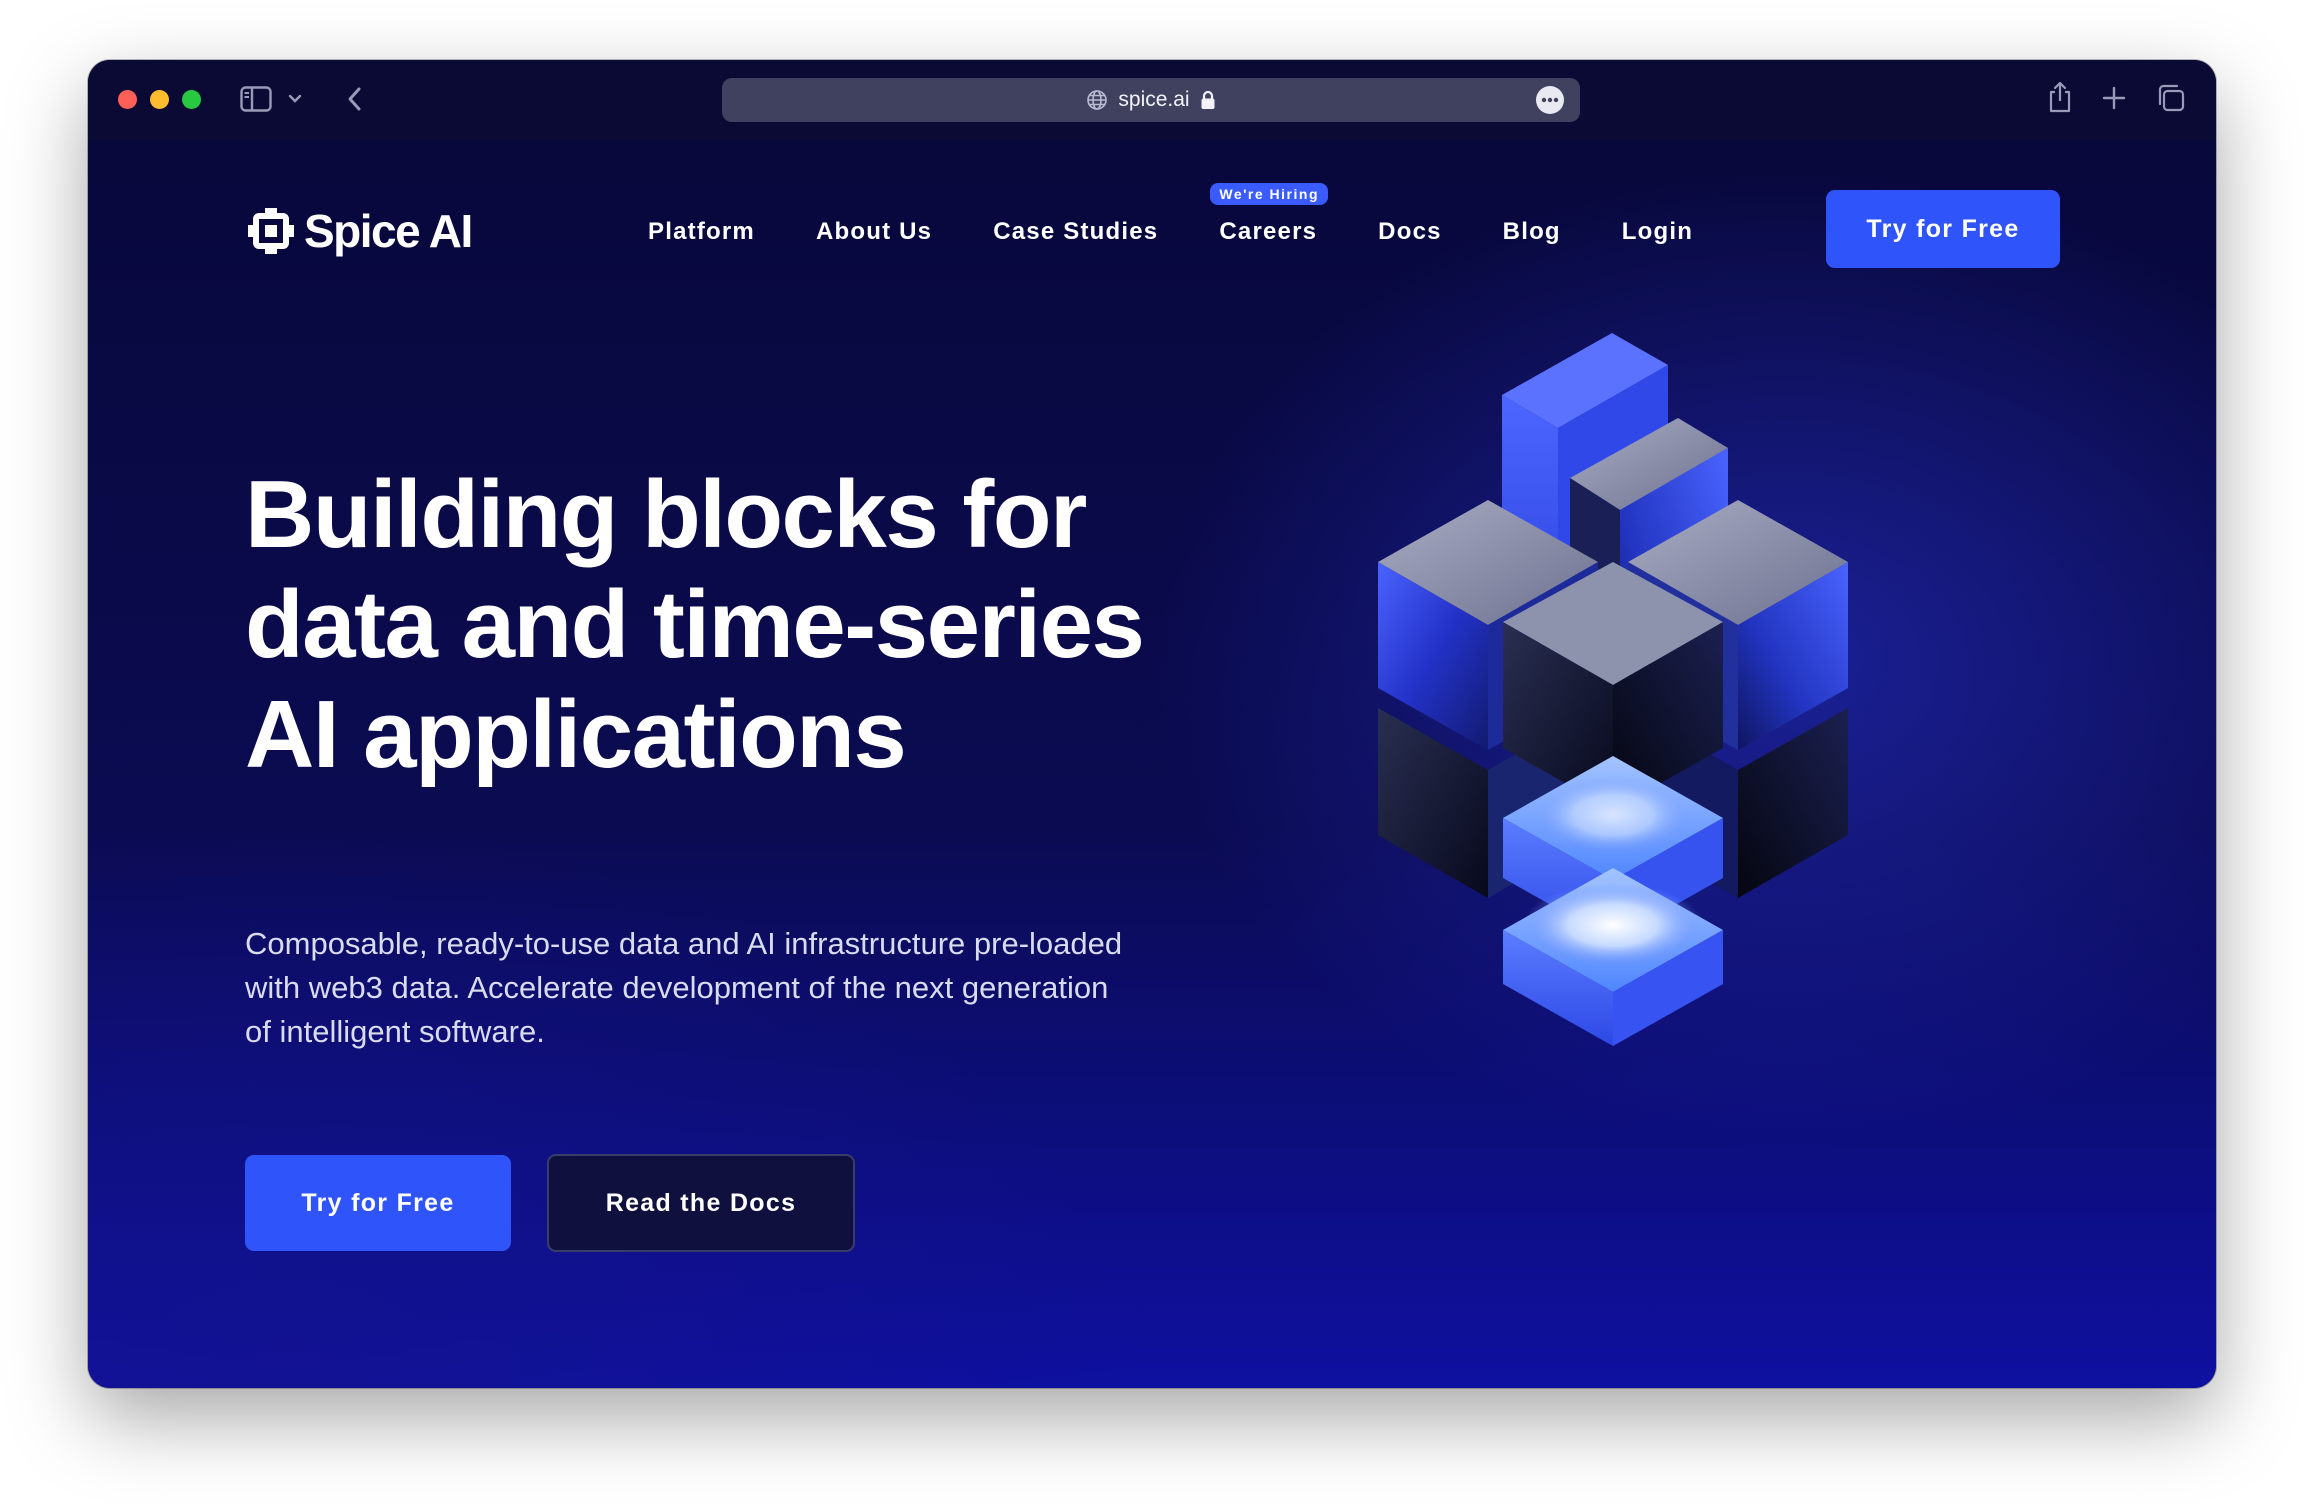  What do you see at coordinates (1268, 231) in the screenshot?
I see `nav-careers-label: Careers` at bounding box center [1268, 231].